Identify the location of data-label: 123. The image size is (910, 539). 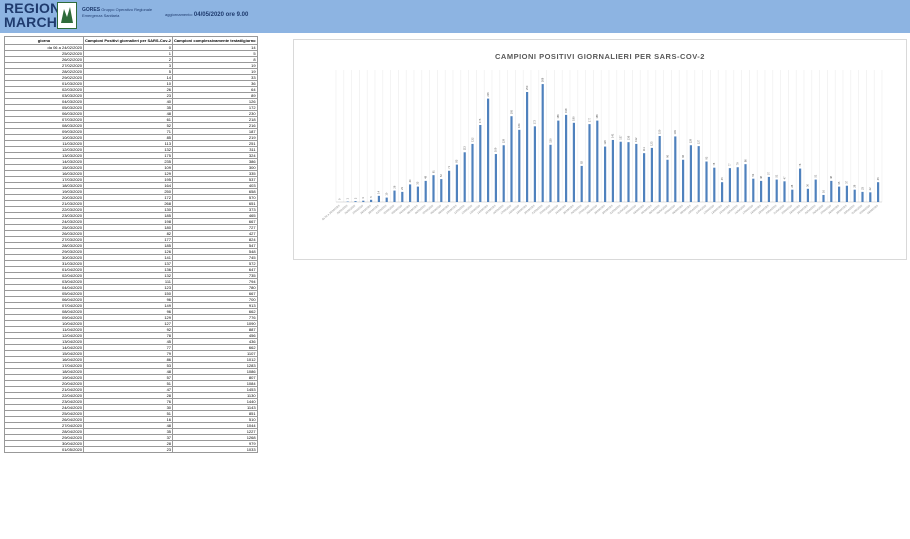
(652, 143).